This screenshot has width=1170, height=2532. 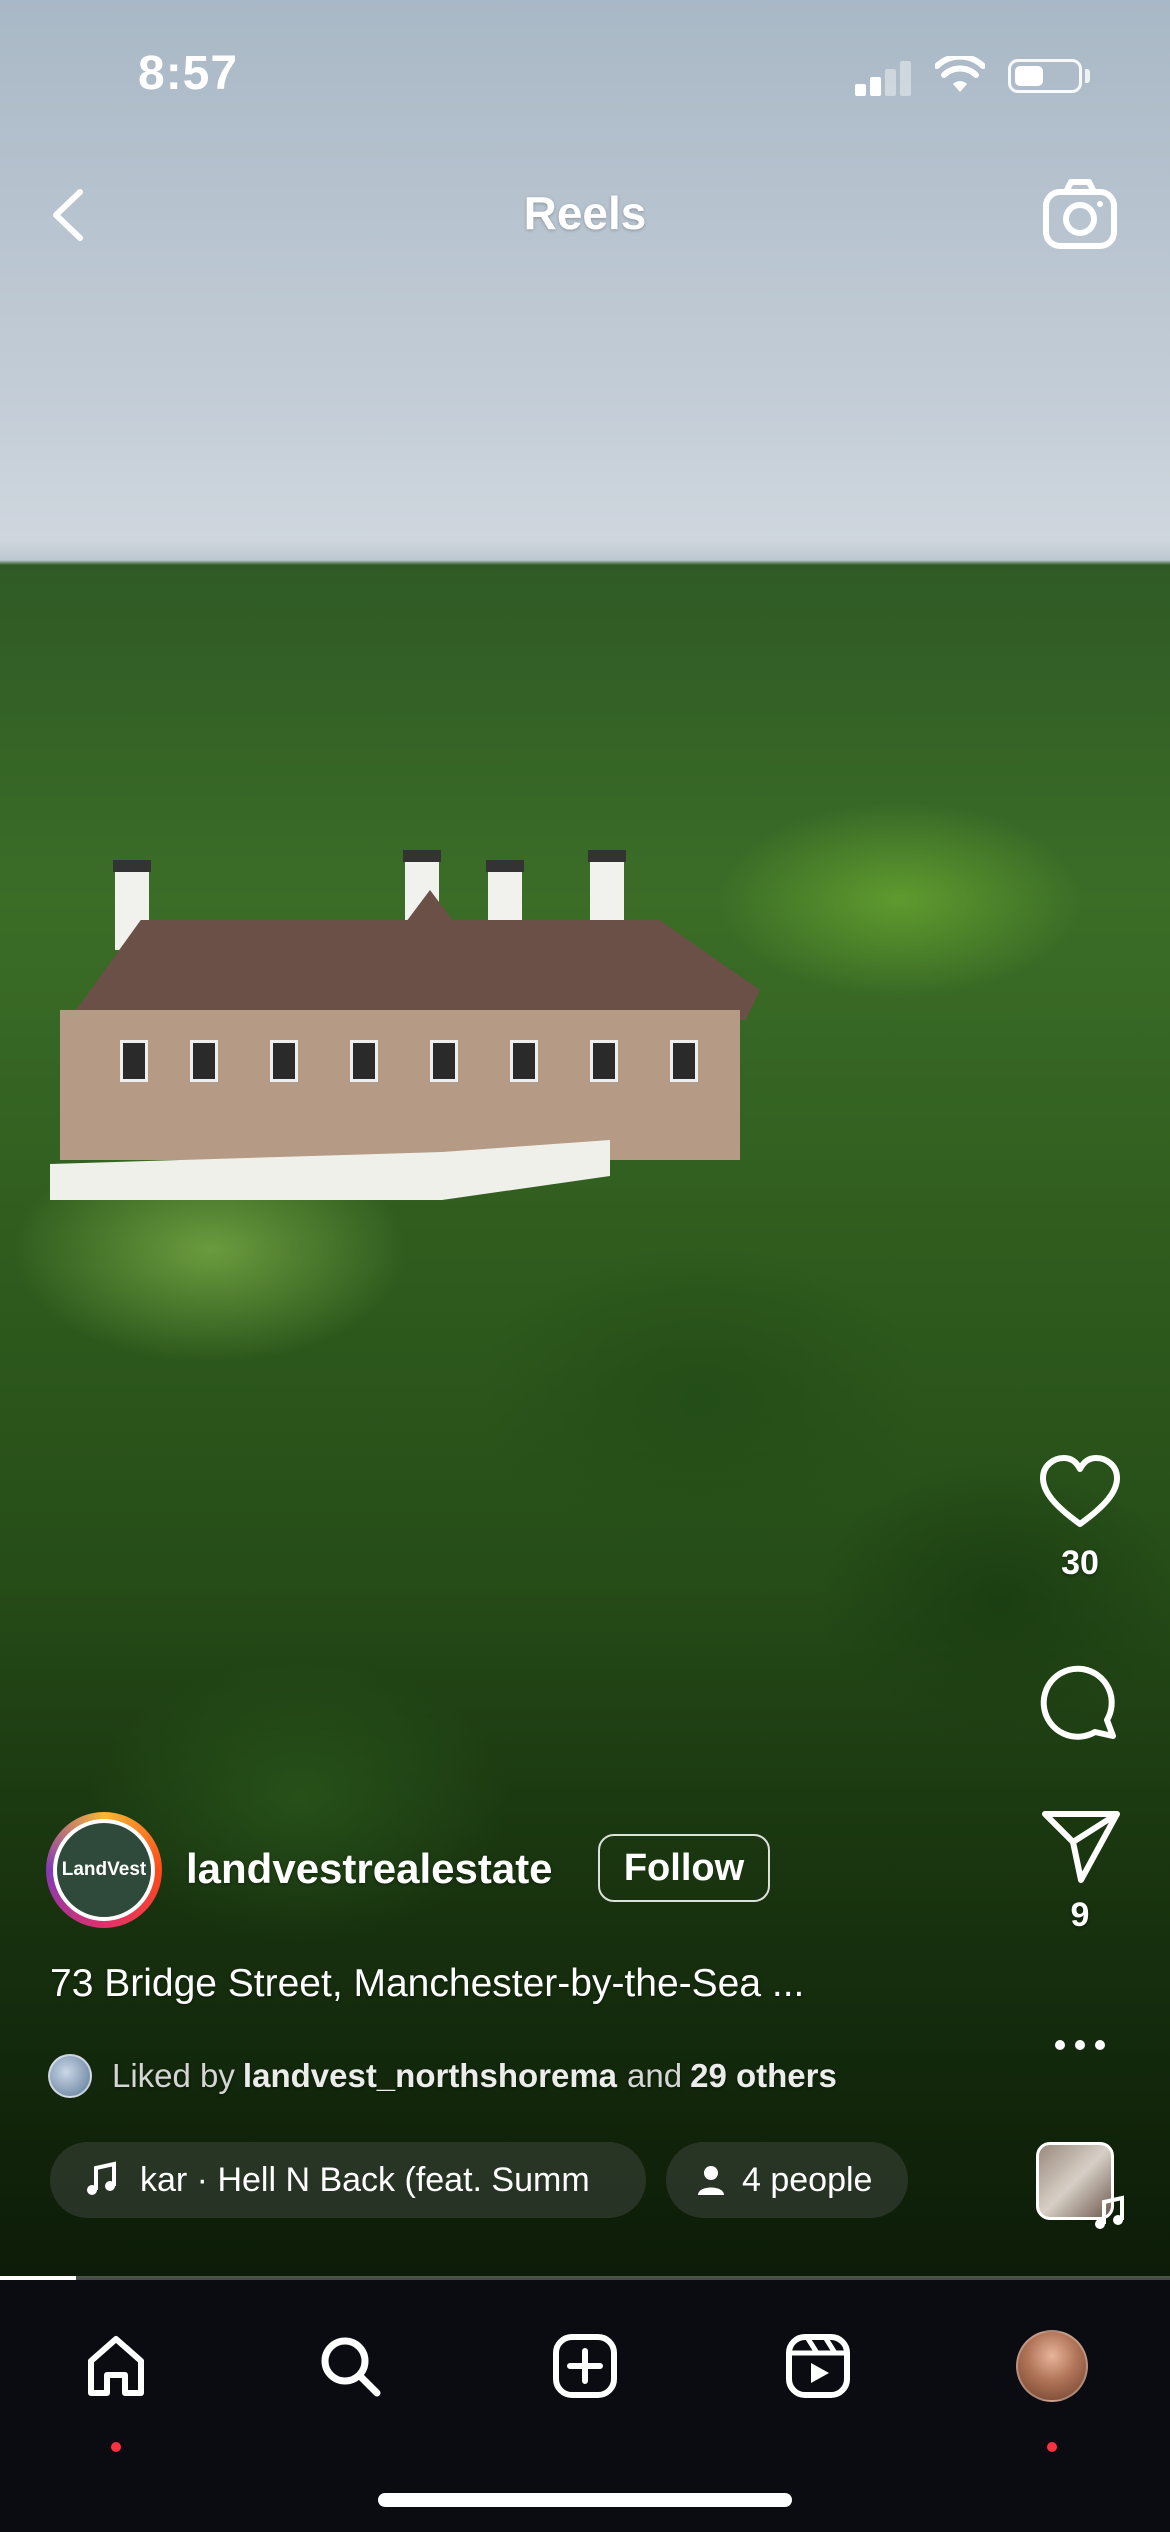 I want to click on tab-create, so click(x=585, y=2366).